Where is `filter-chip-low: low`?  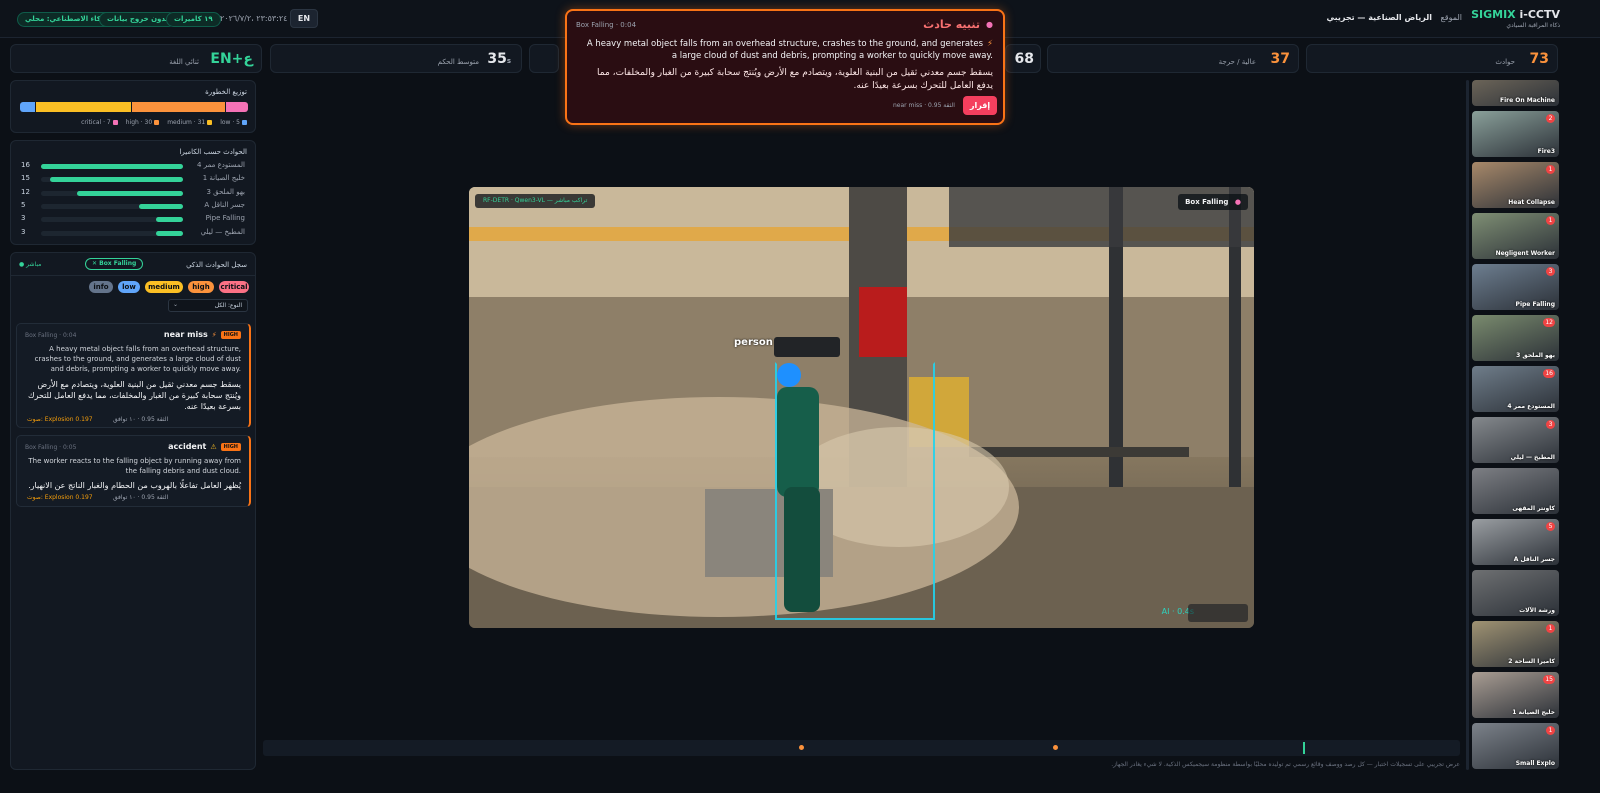
filter-chip-low: low is located at coordinates (129, 287).